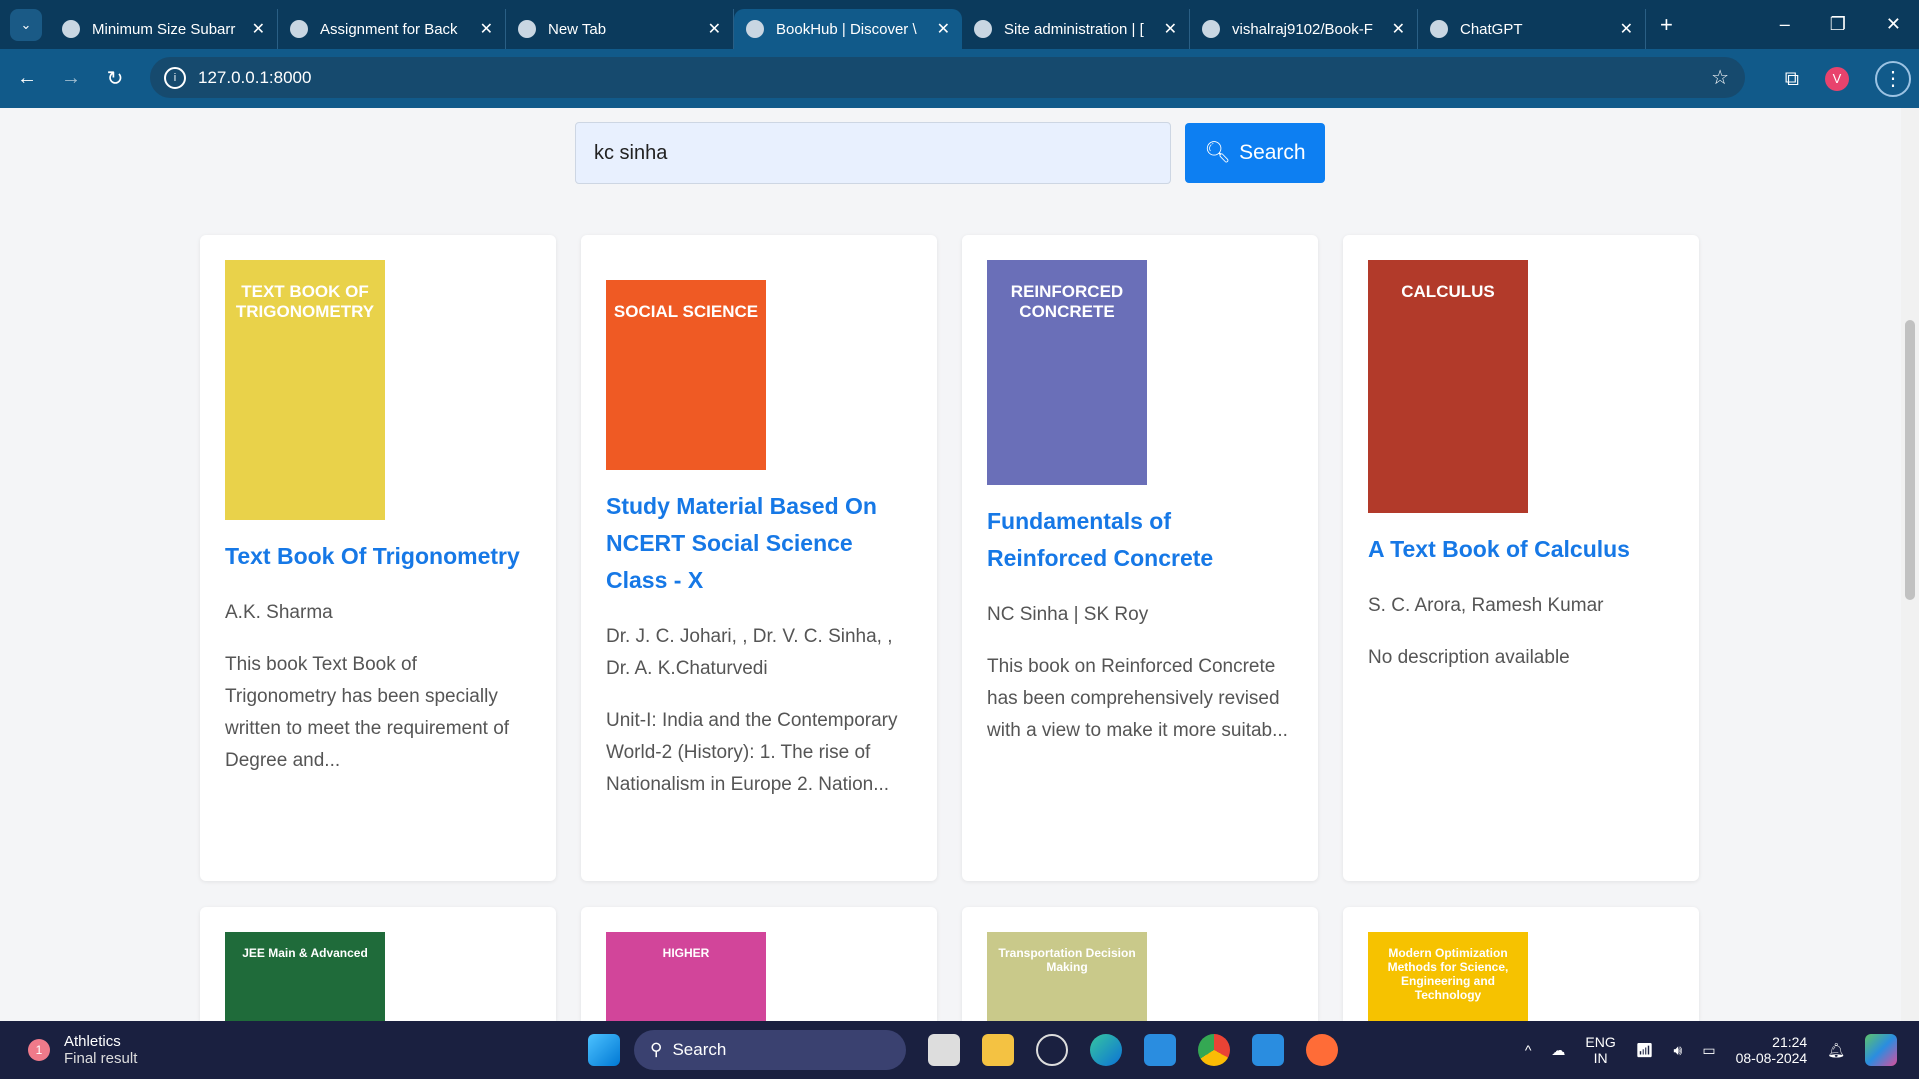  I want to click on book-cover-image: HIGHER, so click(686, 976).